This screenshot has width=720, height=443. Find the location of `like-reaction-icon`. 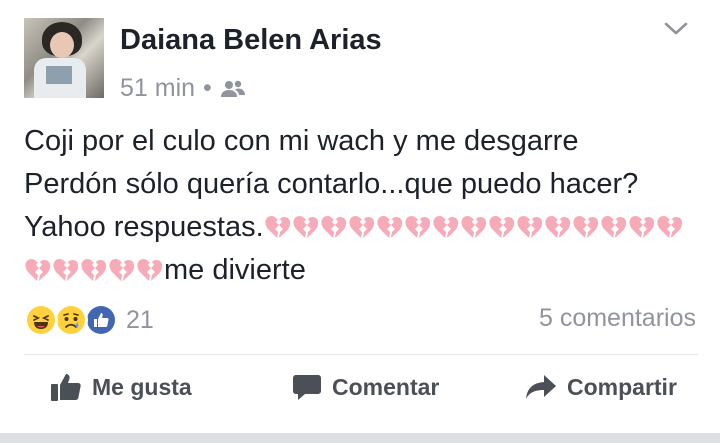

like-reaction-icon is located at coordinates (101, 320).